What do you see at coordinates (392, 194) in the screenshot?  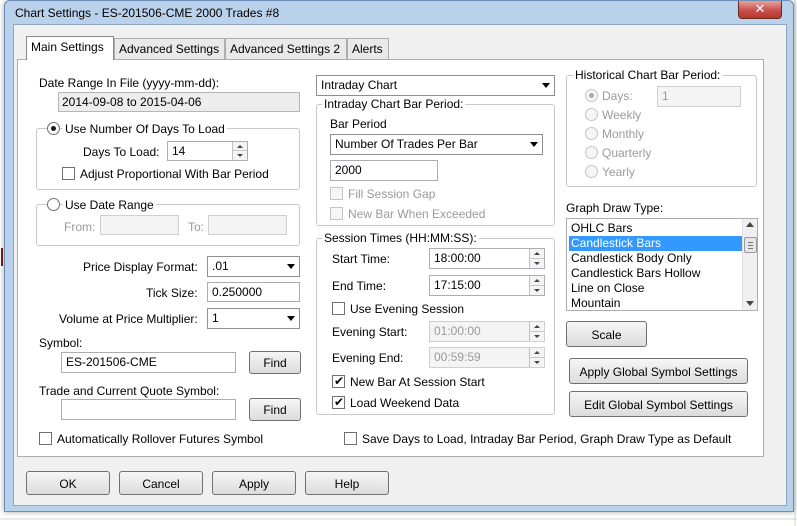 I see `fill-session-gap-label: Fill Session Gap` at bounding box center [392, 194].